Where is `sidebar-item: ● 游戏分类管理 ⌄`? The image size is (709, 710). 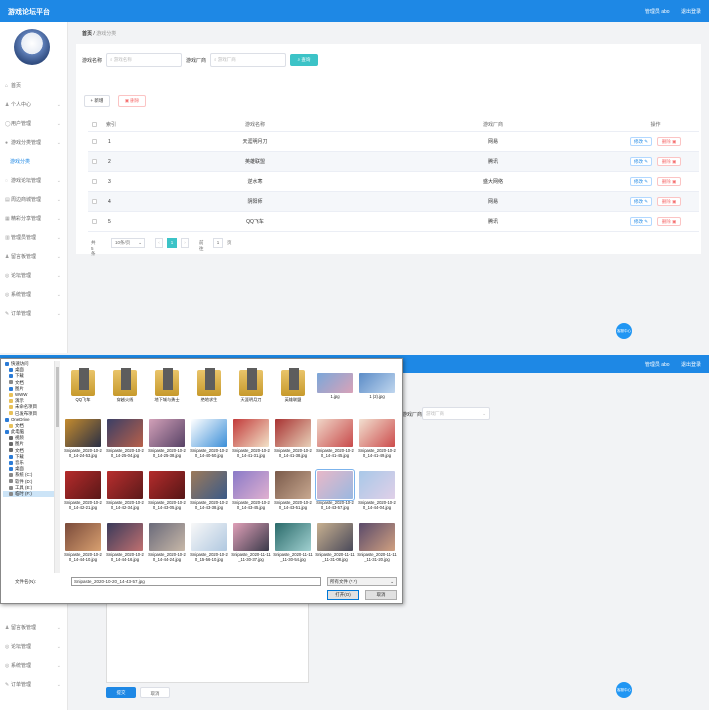
sidebar-item: ● 游戏分类管理 ⌄ is located at coordinates (34, 143).